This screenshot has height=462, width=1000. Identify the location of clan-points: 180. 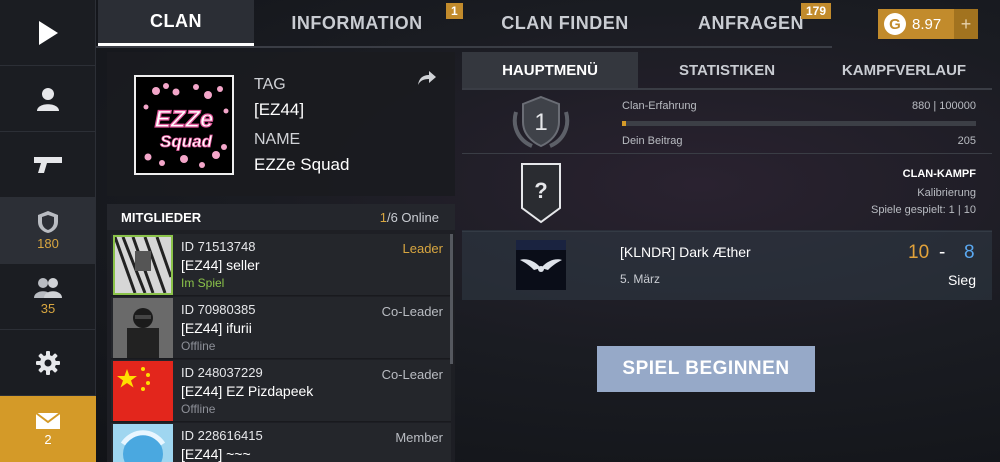
(48, 243).